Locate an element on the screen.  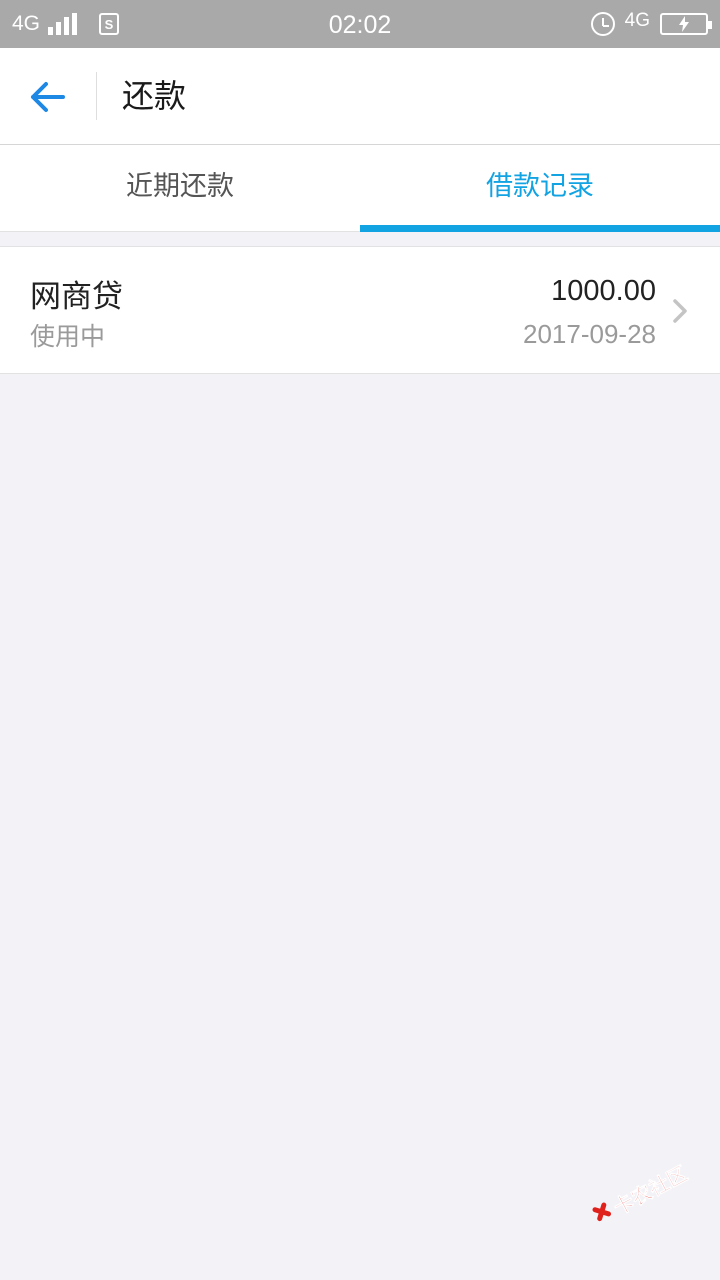
tab-bar: 近期还款 借款记录 is located at coordinates (360, 188).